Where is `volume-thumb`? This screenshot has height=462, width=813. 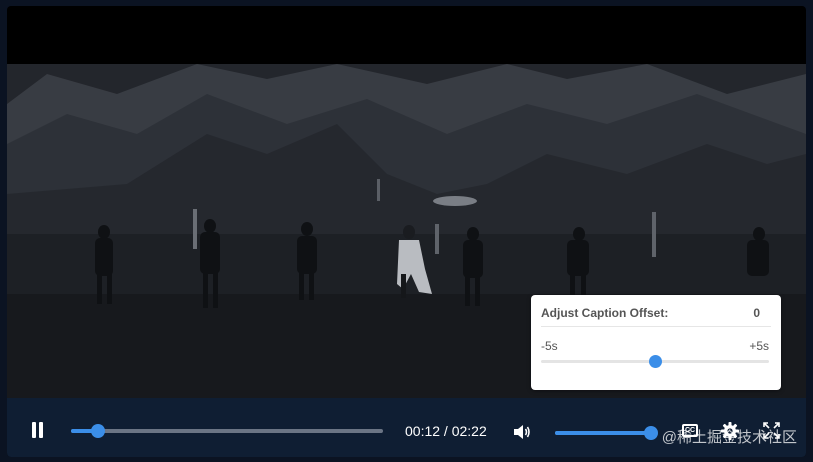 volume-thumb is located at coordinates (651, 433).